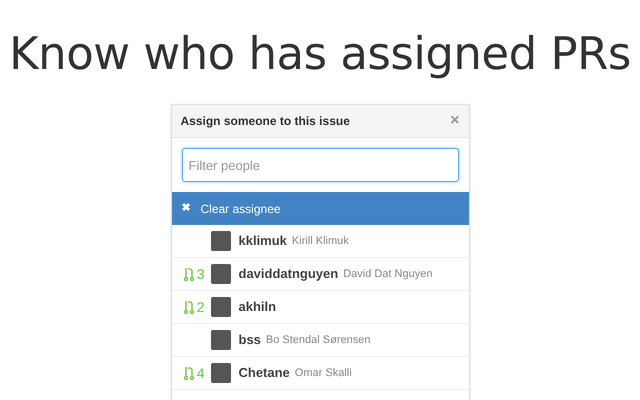 The height and width of the screenshot is (400, 640). Describe the element at coordinates (200, 274) in the screenshot. I see `pr-count: 3` at that location.